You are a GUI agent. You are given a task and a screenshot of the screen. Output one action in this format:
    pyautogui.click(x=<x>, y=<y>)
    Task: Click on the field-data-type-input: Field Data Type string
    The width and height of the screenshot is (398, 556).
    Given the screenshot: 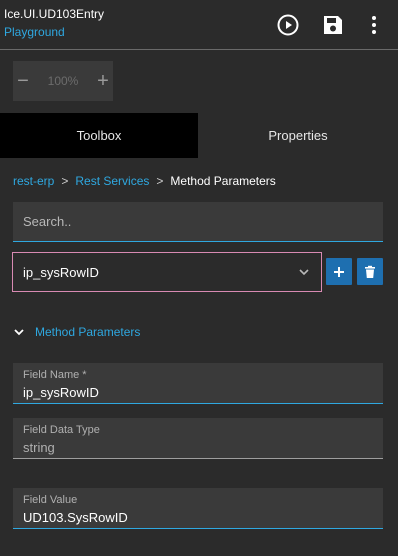 What is the action you would take?
    pyautogui.click(x=198, y=438)
    